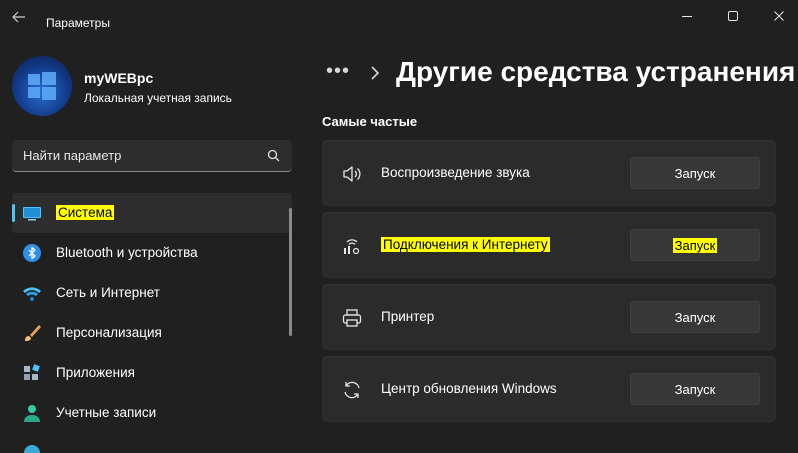 This screenshot has height=453, width=798. I want to click on account-type: Локальная учетная запись, so click(158, 98).